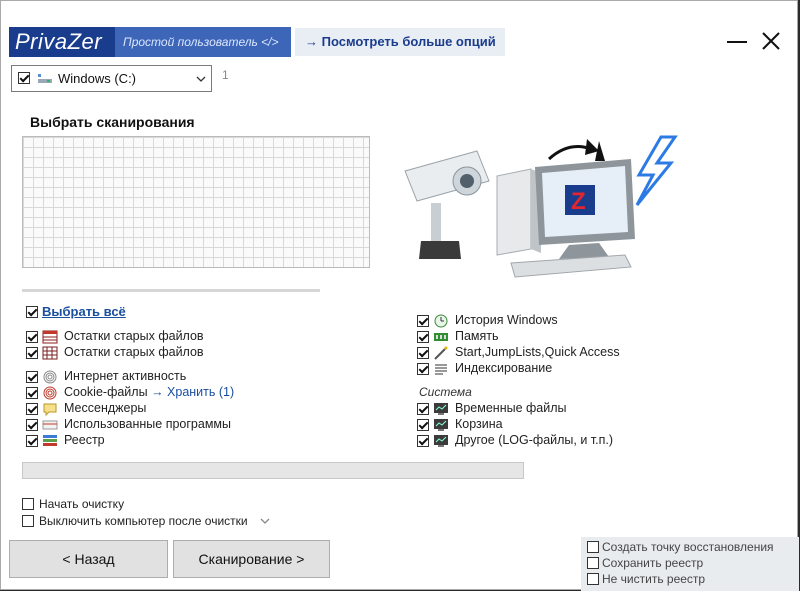  What do you see at coordinates (441, 321) in the screenshot?
I see `clock-icon` at bounding box center [441, 321].